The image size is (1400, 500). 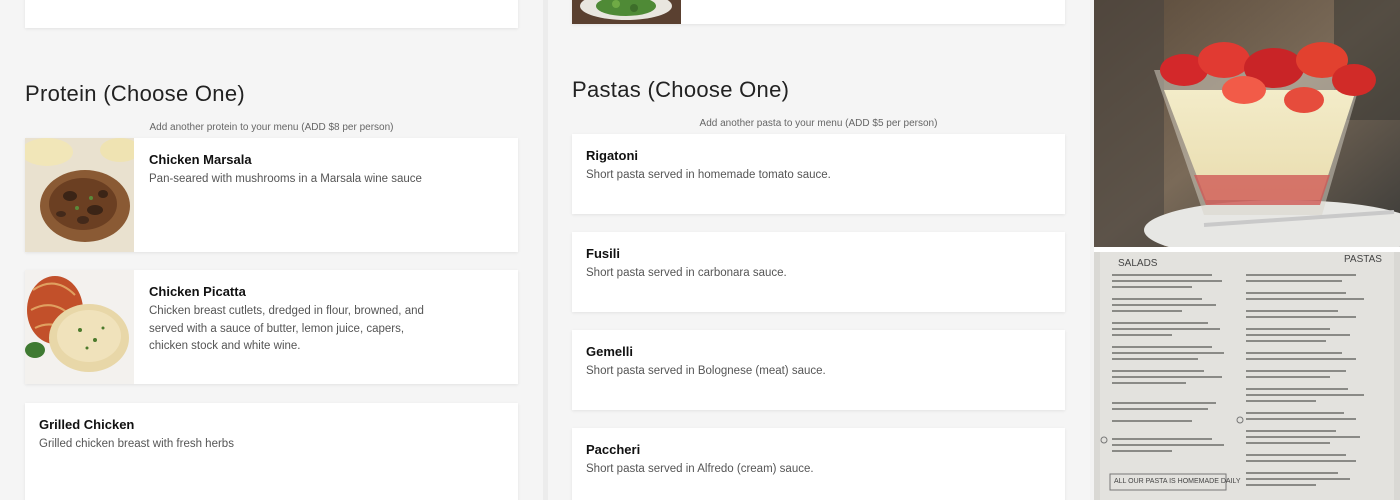 I want to click on dessert-photo, so click(x=1247, y=123).